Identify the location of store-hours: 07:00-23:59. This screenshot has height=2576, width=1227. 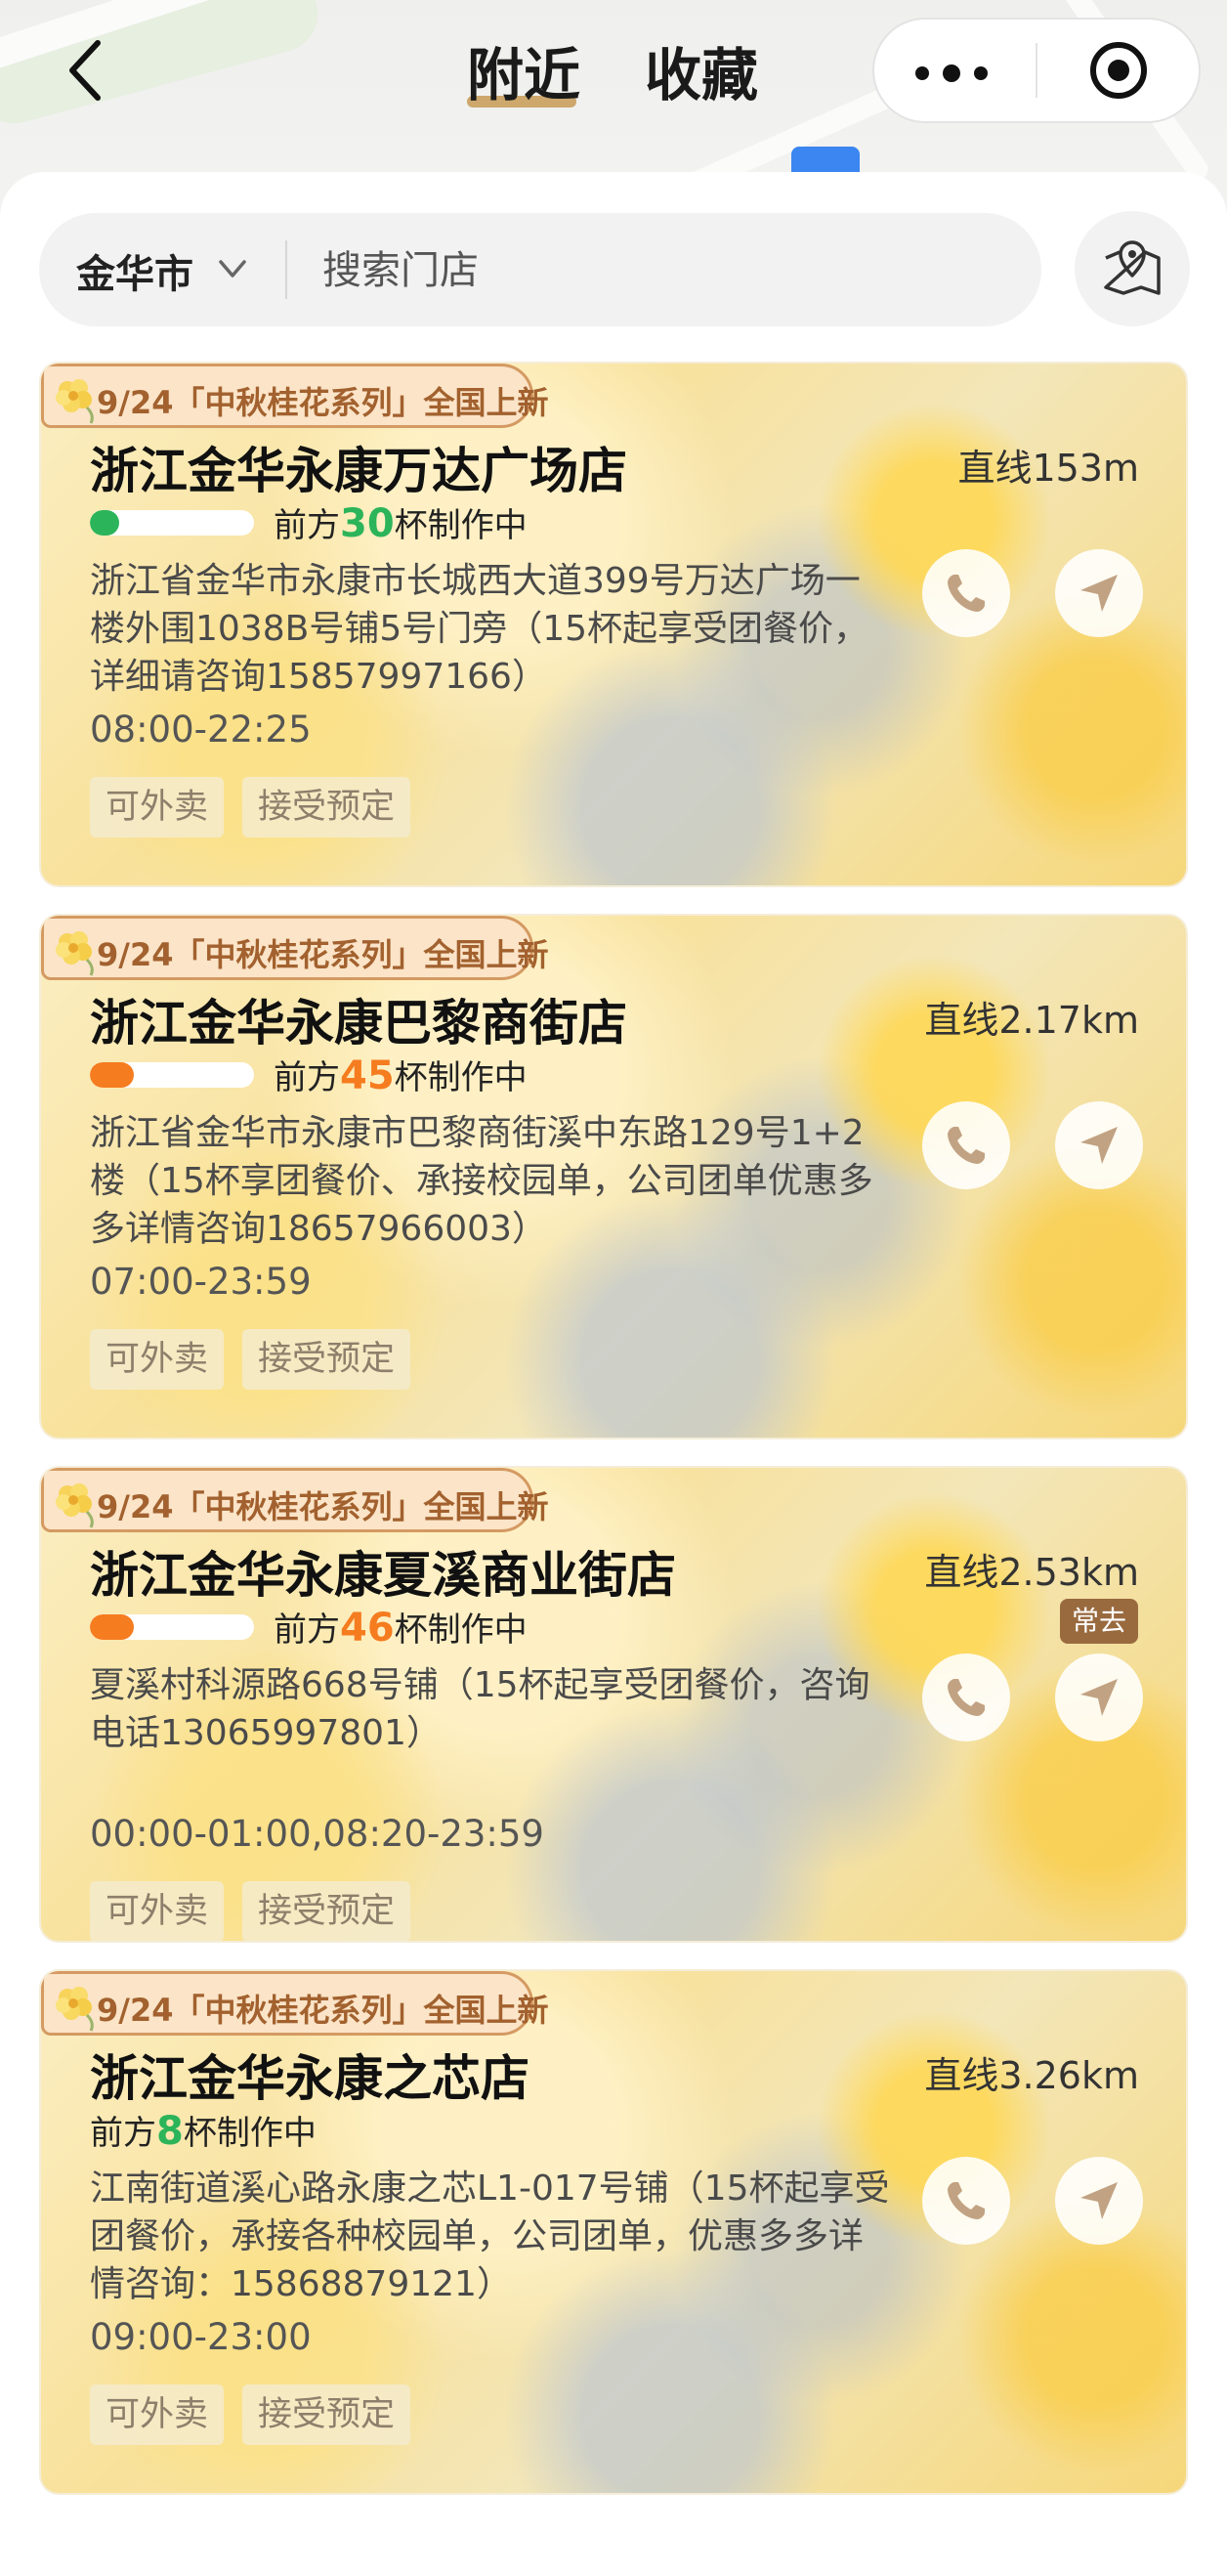
(201, 1282).